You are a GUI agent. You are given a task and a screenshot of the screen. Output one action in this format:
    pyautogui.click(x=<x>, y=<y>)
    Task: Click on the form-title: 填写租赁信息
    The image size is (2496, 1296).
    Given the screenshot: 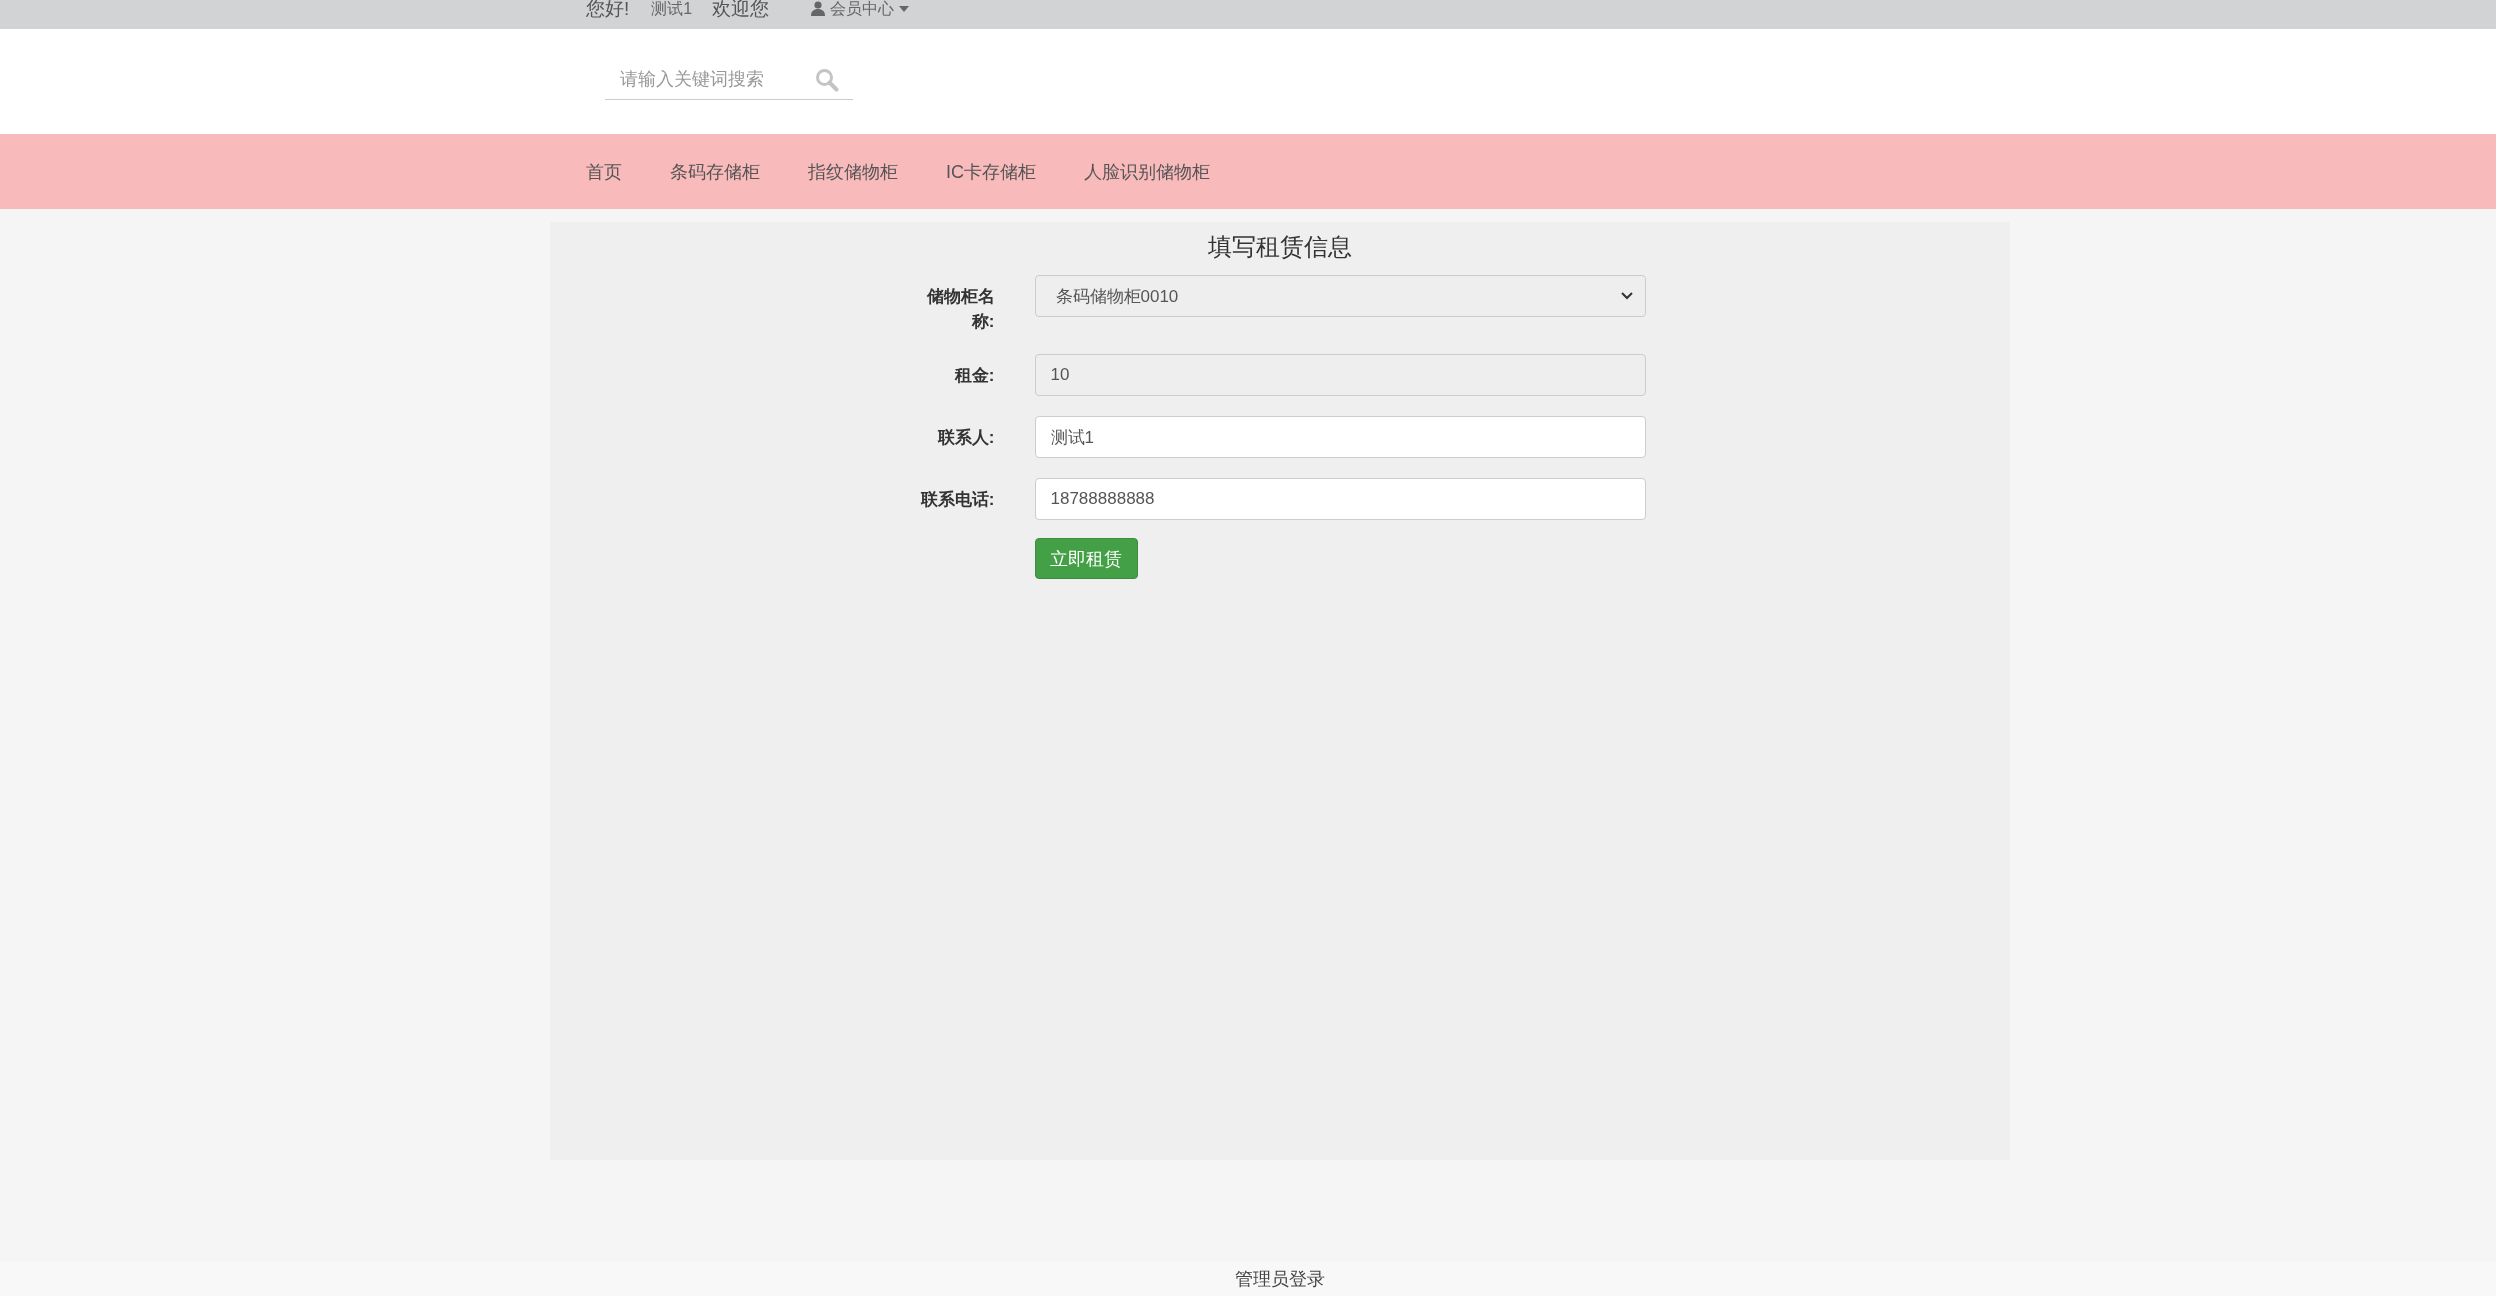 What is the action you would take?
    pyautogui.click(x=1280, y=247)
    